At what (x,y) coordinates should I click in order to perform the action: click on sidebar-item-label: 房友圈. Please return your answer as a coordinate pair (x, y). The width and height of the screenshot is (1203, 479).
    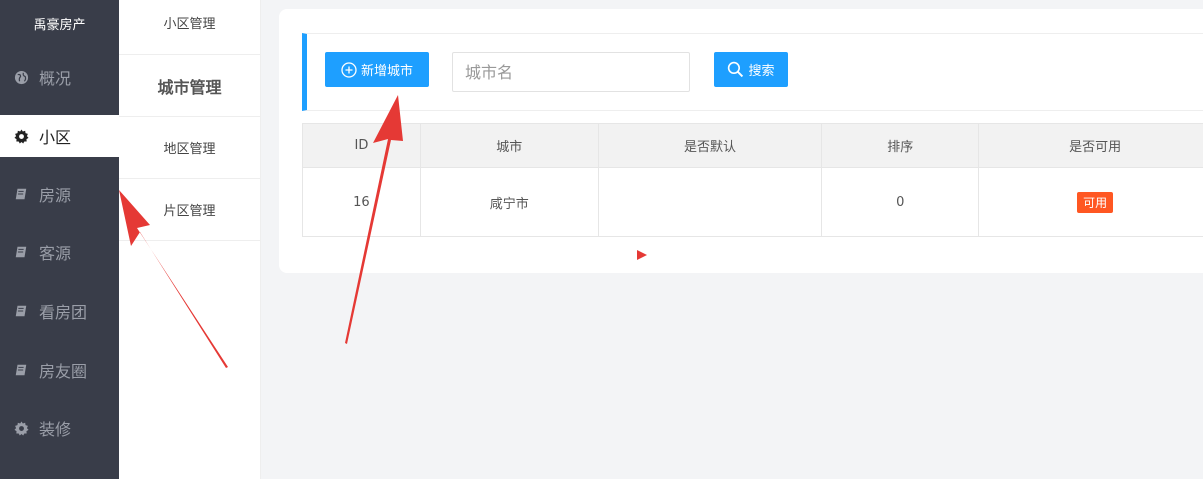
    Looking at the image, I should click on (63, 371).